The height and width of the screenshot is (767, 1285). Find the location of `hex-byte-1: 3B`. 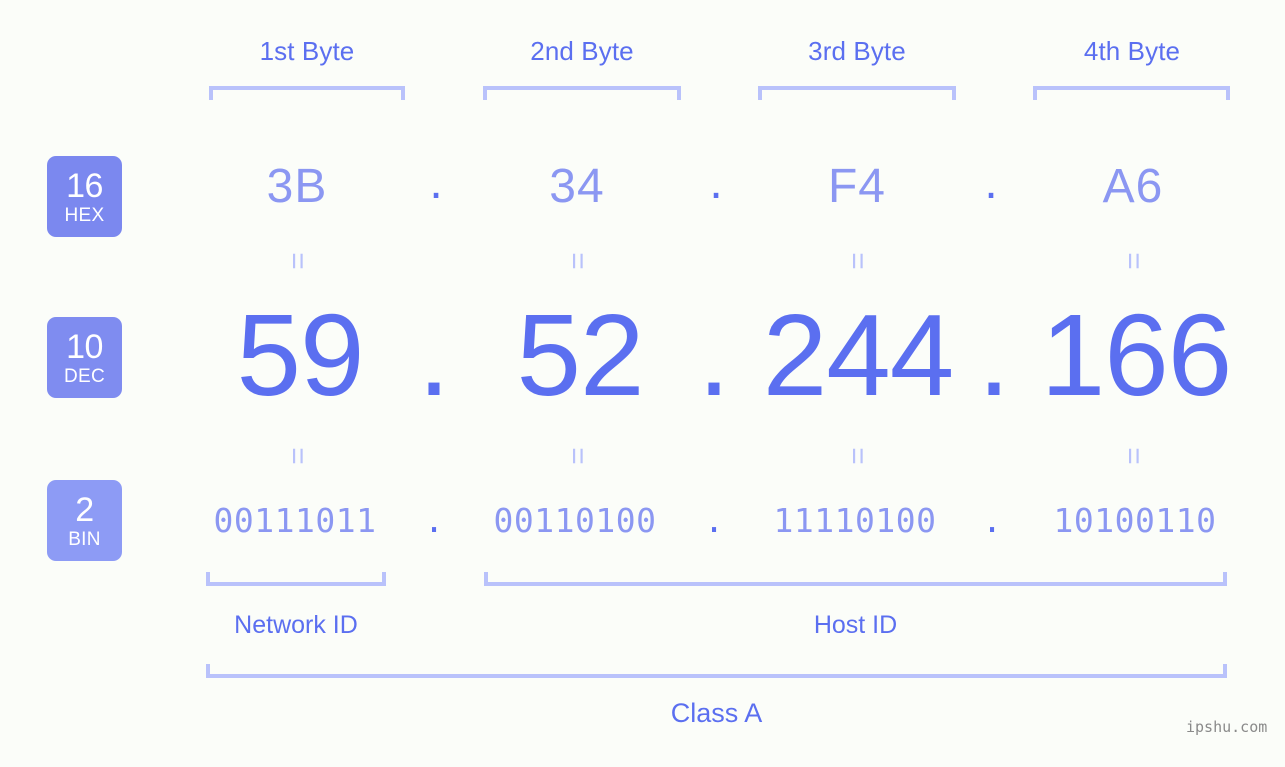

hex-byte-1: 3B is located at coordinates (297, 186).